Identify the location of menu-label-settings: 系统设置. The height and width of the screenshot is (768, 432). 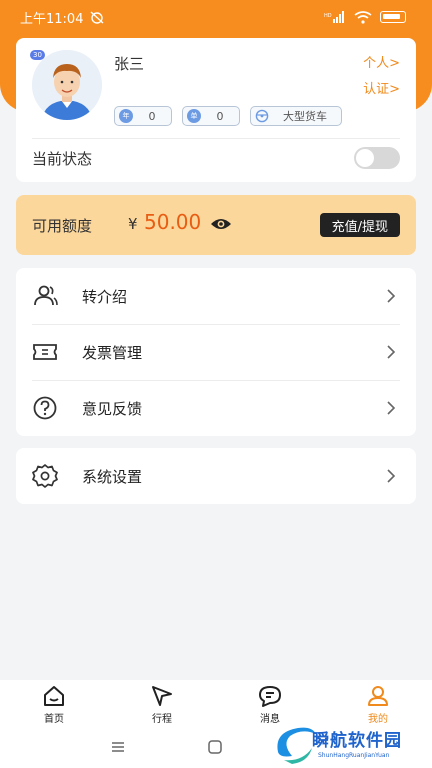
(112, 476).